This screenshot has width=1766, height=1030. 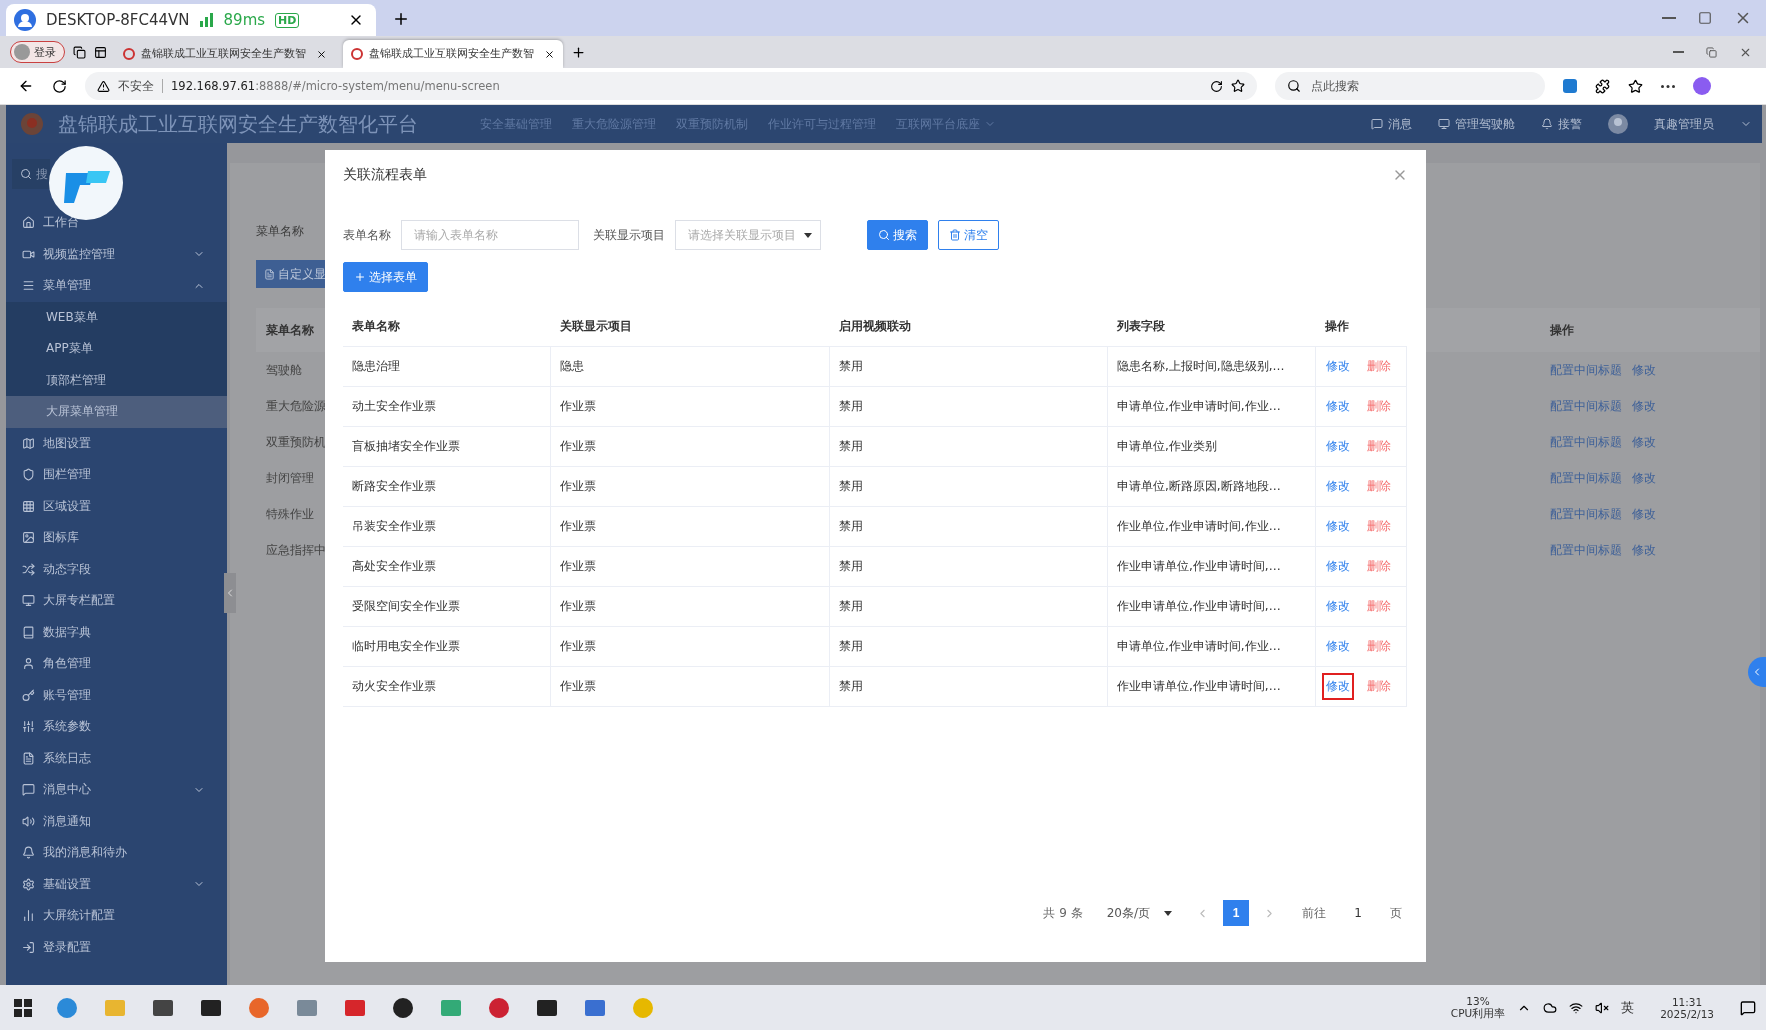 I want to click on add-button: 选择表单, so click(x=385, y=277).